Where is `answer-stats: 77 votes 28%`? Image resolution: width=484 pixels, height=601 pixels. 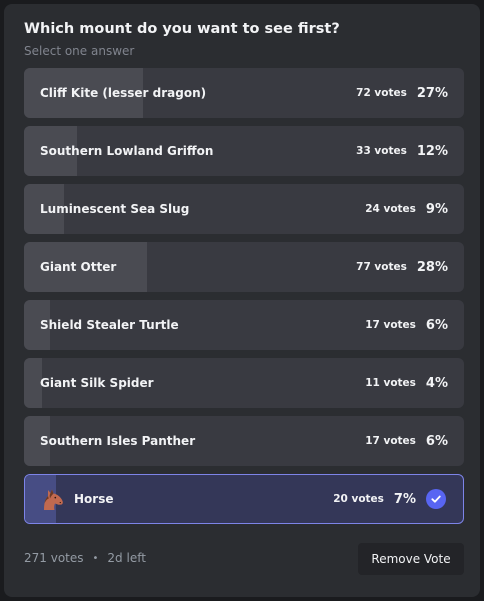 answer-stats: 77 votes 28% is located at coordinates (402, 267).